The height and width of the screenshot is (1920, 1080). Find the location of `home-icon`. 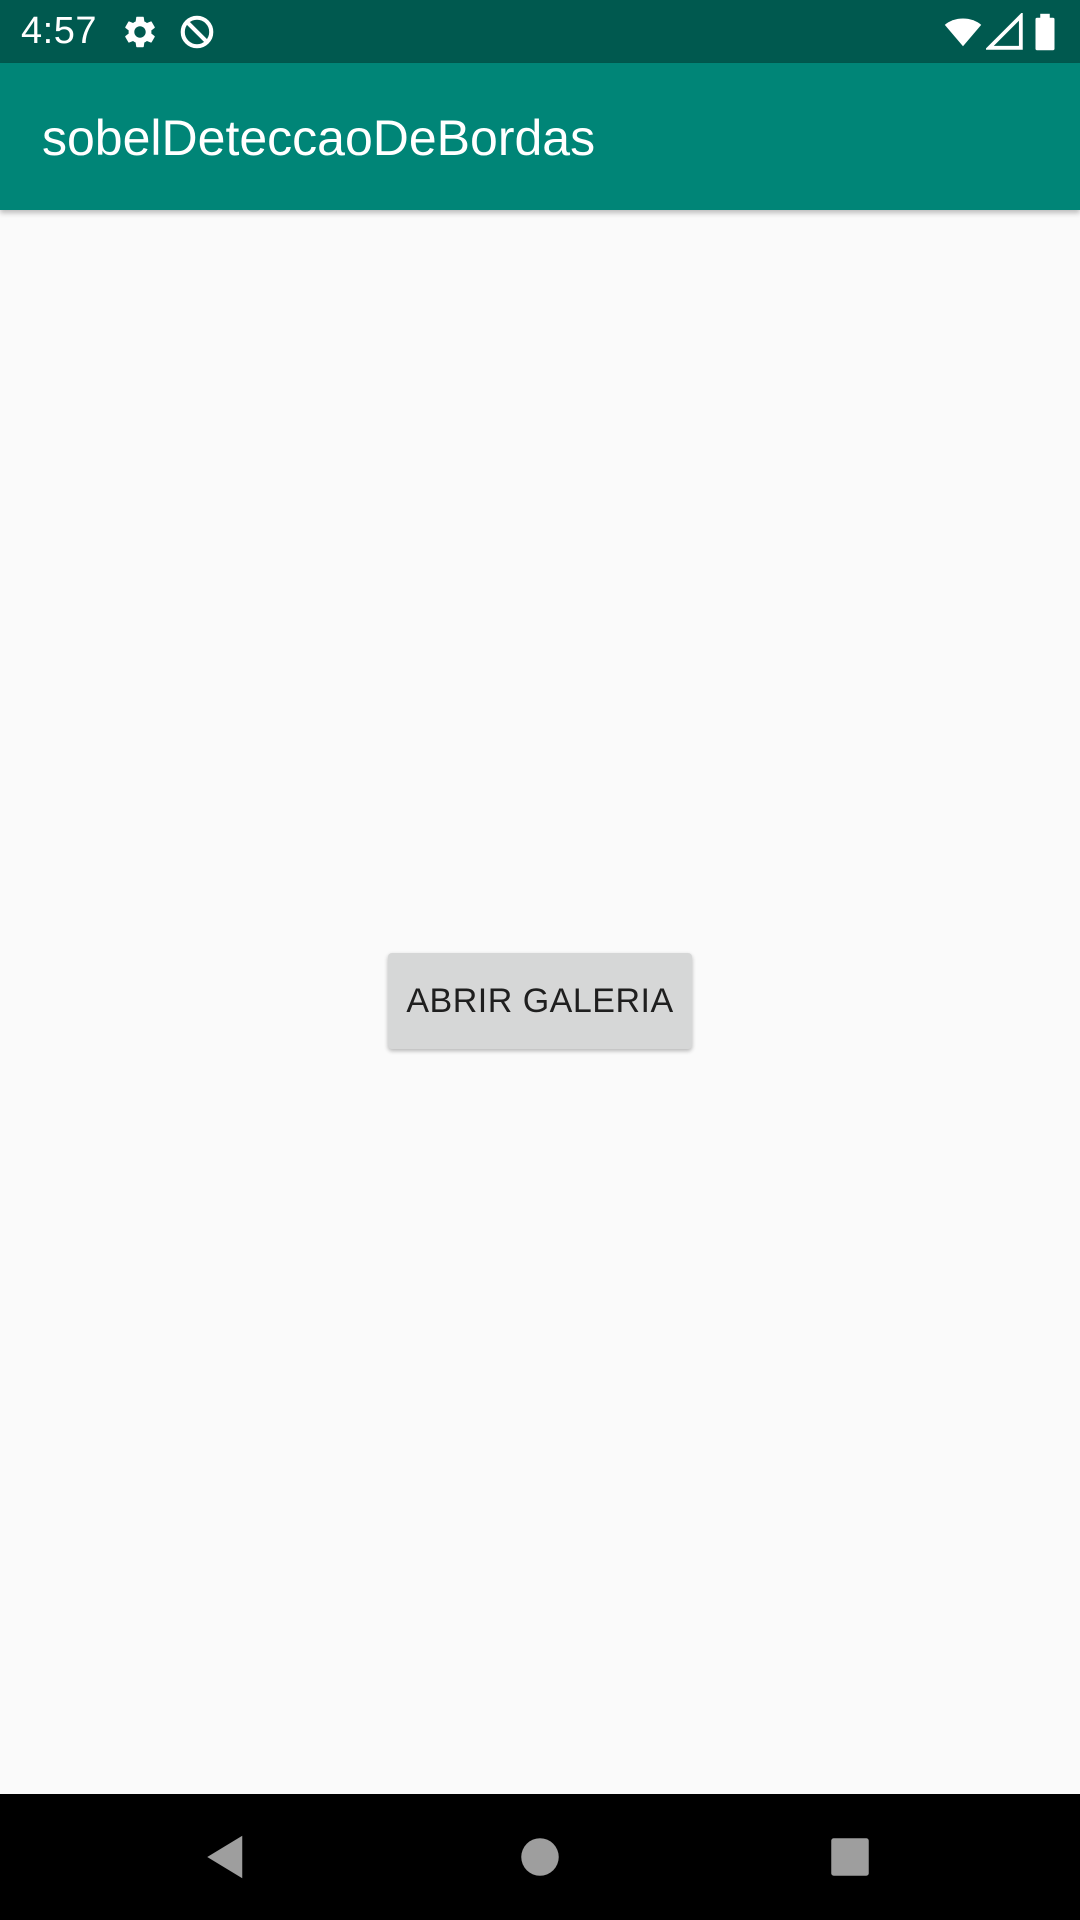

home-icon is located at coordinates (540, 1857).